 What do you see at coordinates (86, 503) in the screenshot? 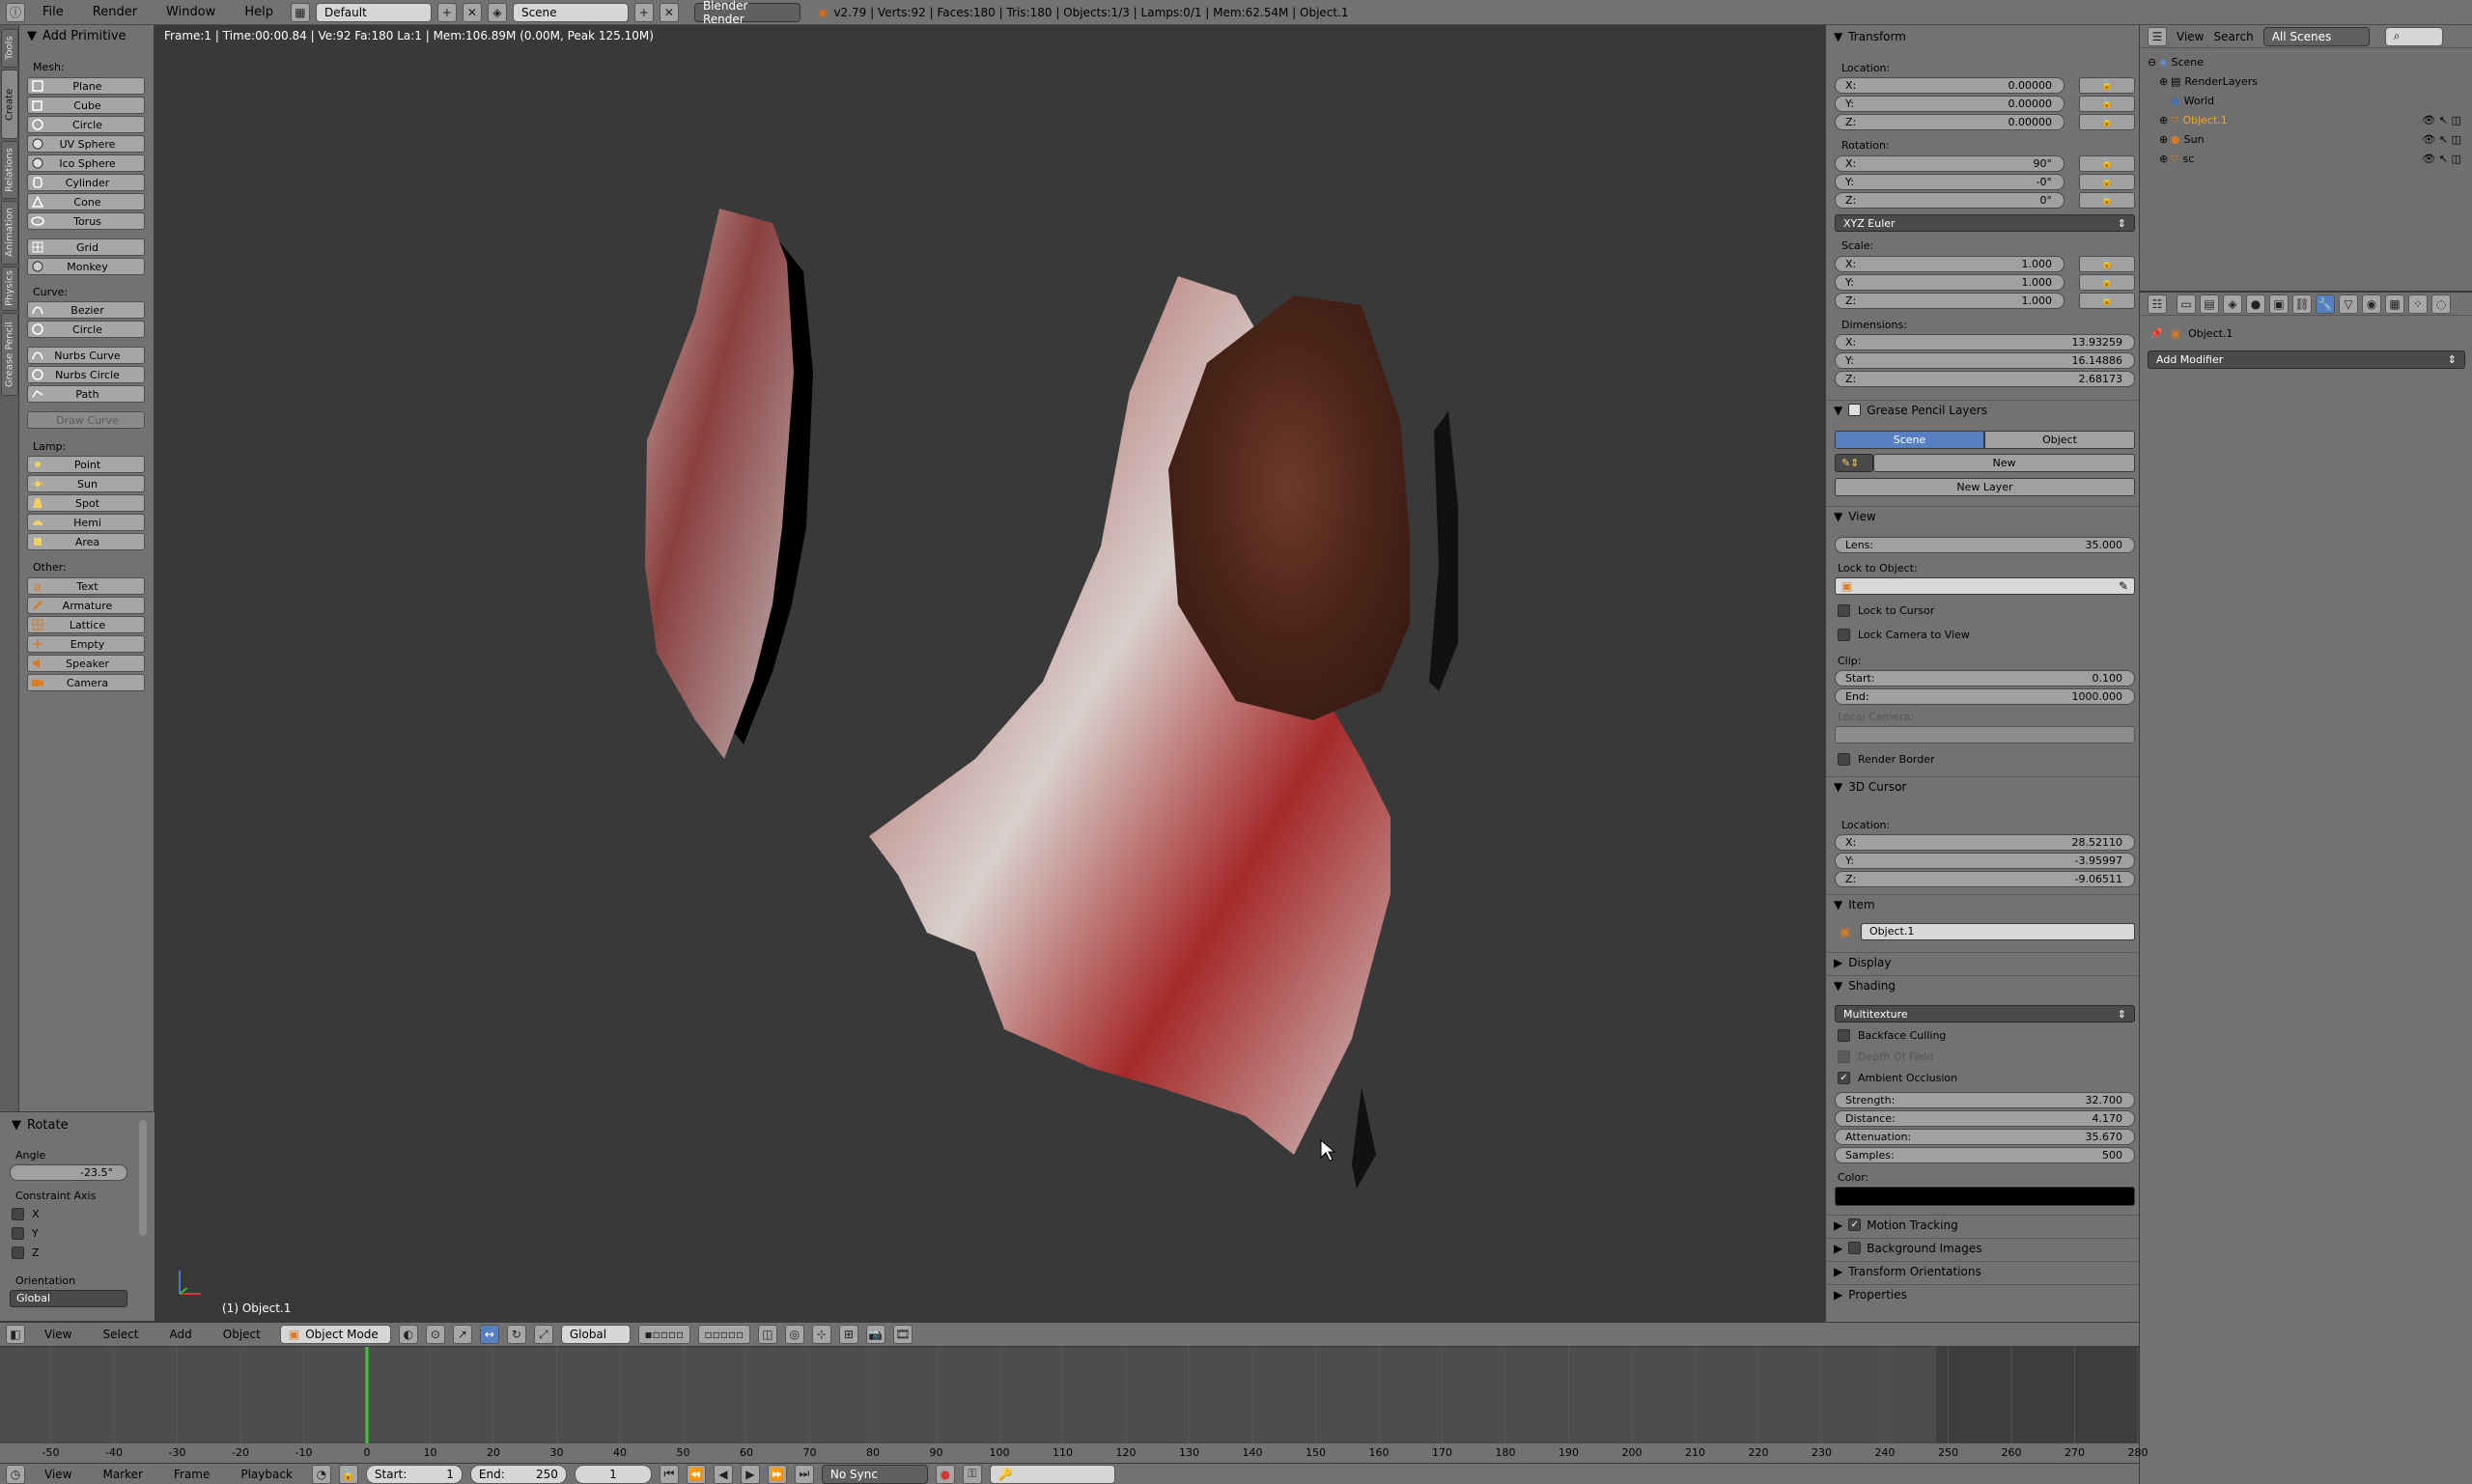
I see `spot-lamp-button: Spot` at bounding box center [86, 503].